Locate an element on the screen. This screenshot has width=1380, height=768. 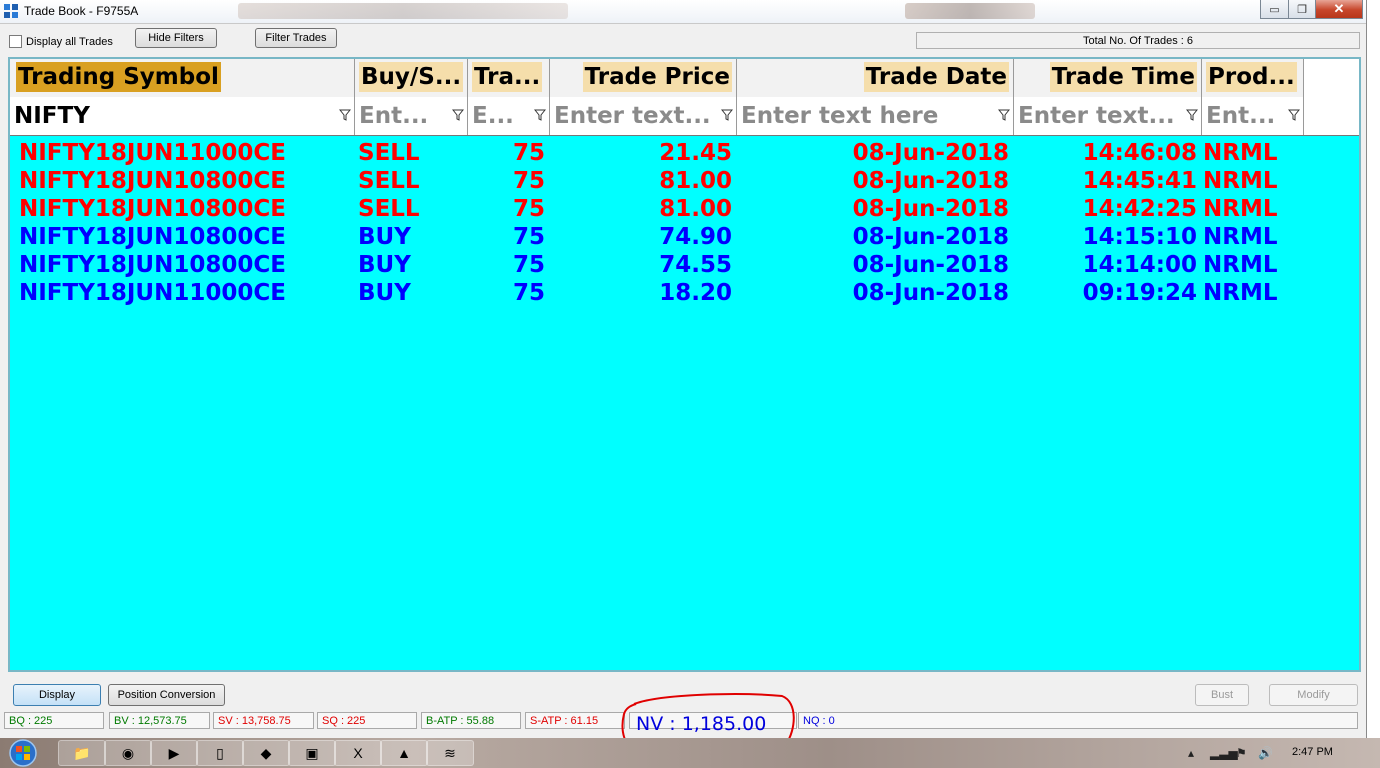
flag-icon: ⚑ is located at coordinates (1241, 753).